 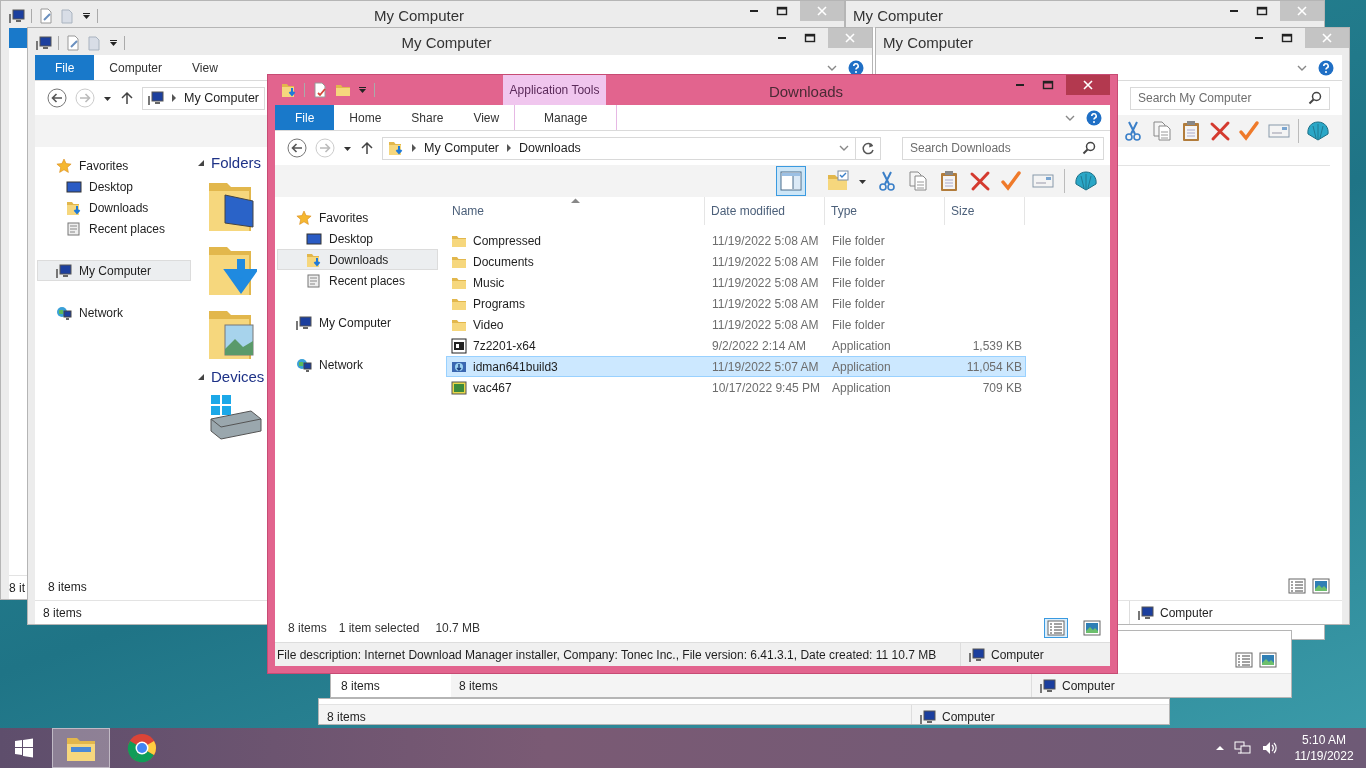 I want to click on preview-pane-icon, so click(x=791, y=181).